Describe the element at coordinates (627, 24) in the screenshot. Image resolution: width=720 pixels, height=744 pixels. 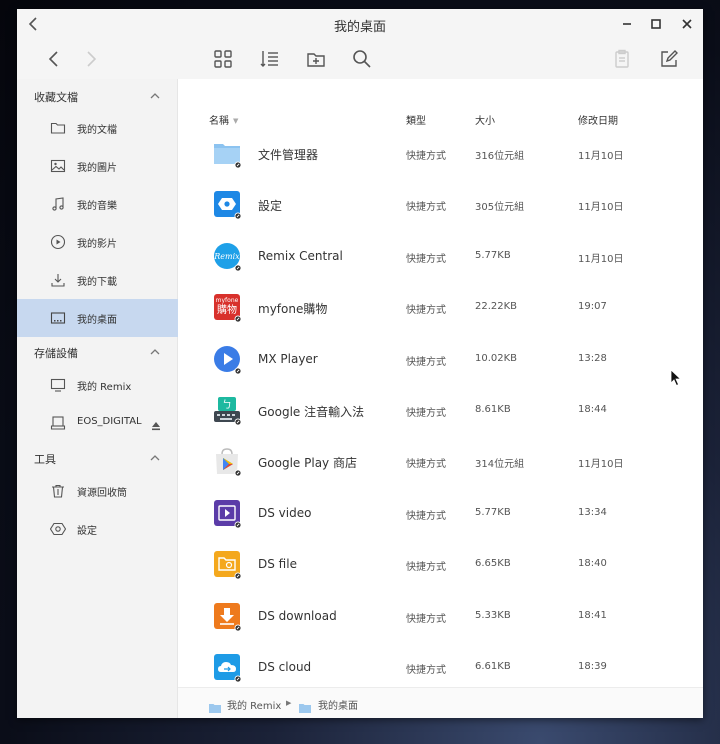
I see `minimize-button` at that location.